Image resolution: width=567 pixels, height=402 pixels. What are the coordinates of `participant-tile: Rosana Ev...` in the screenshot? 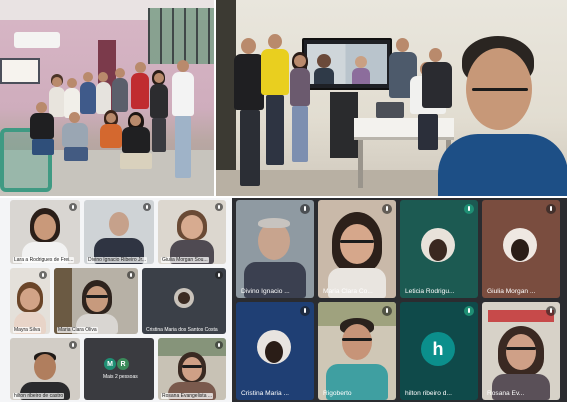 It's located at (521, 351).